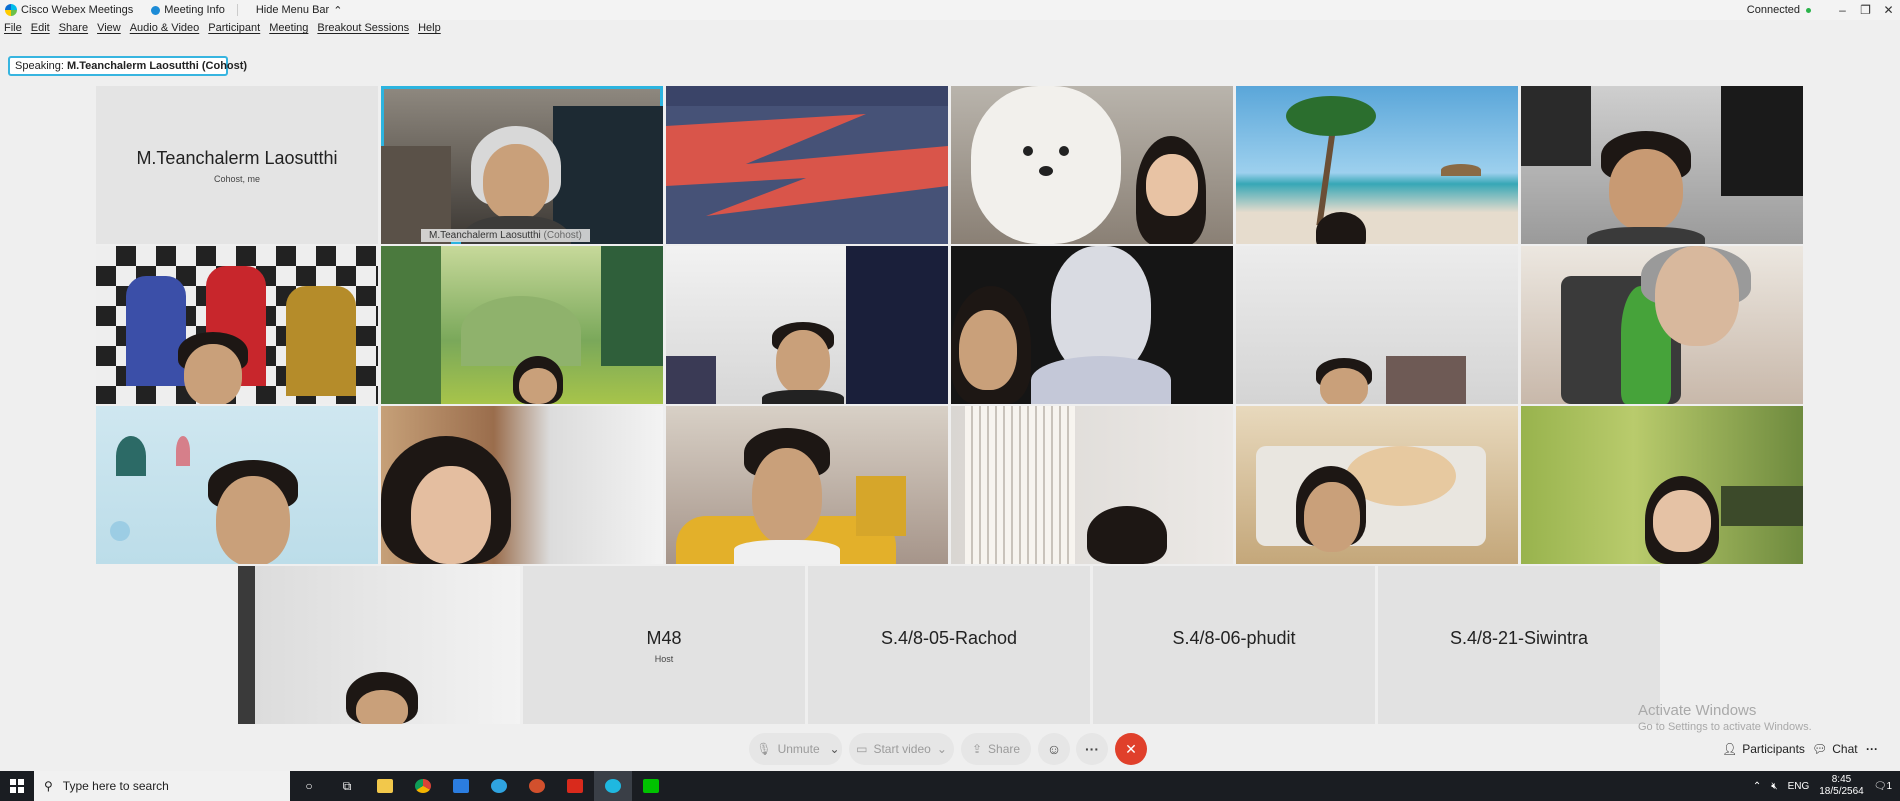  I want to click on watermark-line-1: Activate Windows, so click(1697, 710).